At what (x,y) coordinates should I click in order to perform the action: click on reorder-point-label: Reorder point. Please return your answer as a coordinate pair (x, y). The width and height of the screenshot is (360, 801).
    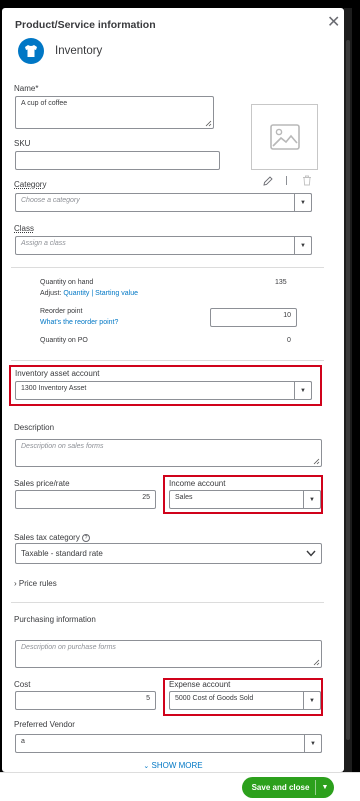
    Looking at the image, I should click on (61, 311).